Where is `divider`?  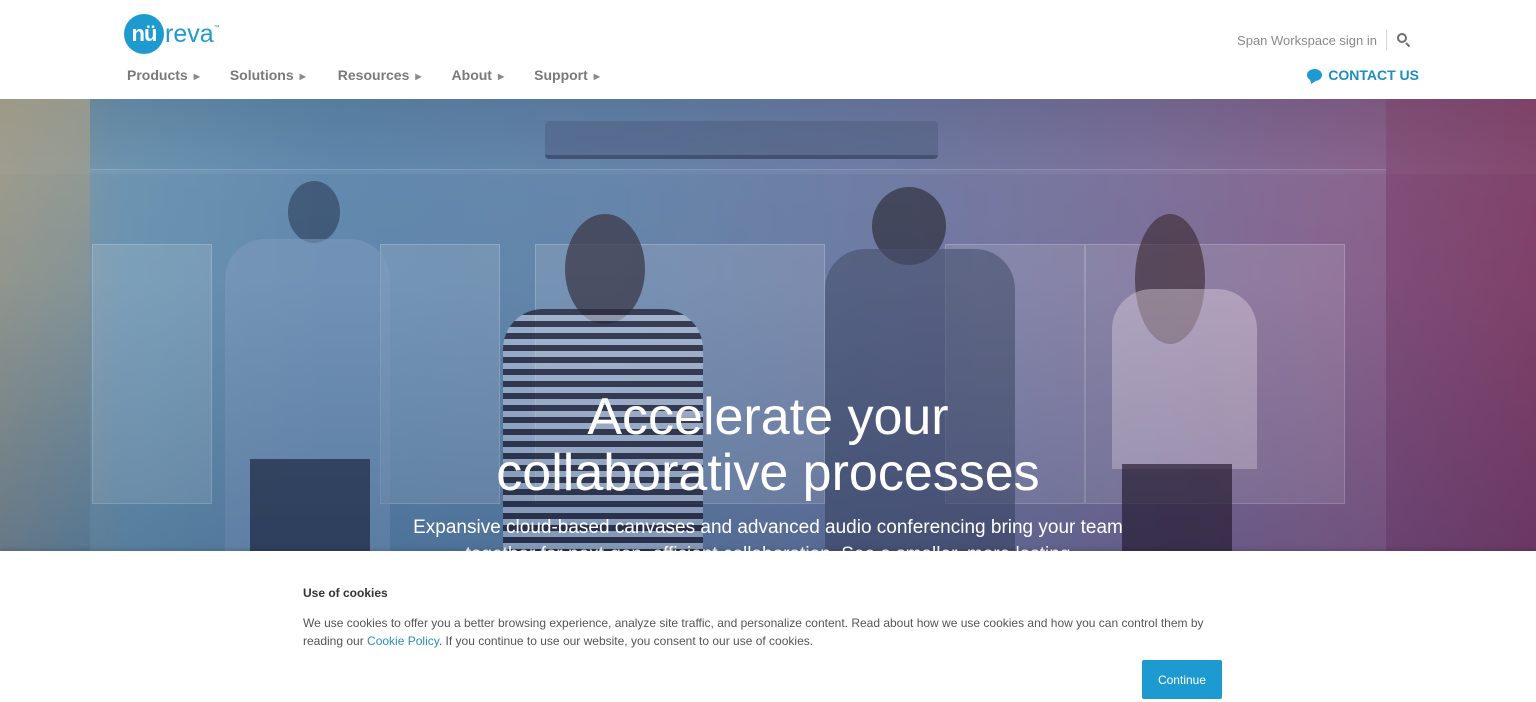
divider is located at coordinates (1386, 40).